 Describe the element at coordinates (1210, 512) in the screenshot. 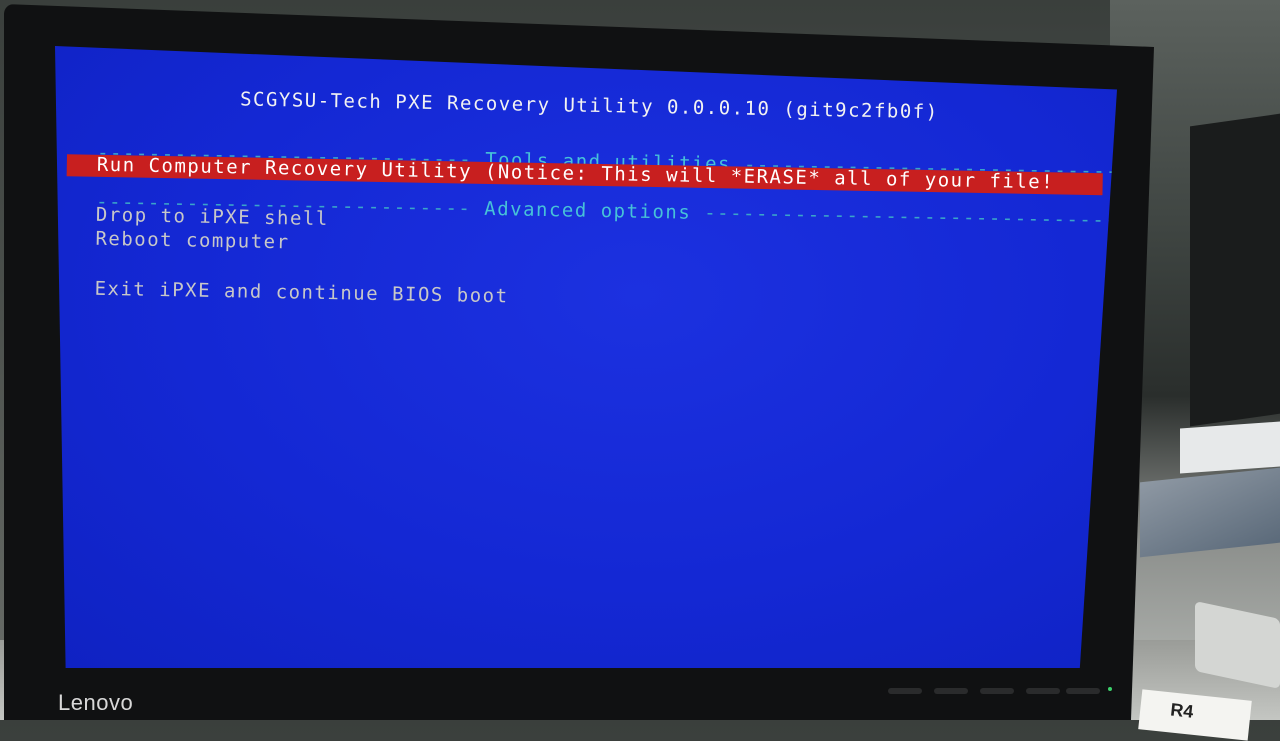

I see `book` at that location.